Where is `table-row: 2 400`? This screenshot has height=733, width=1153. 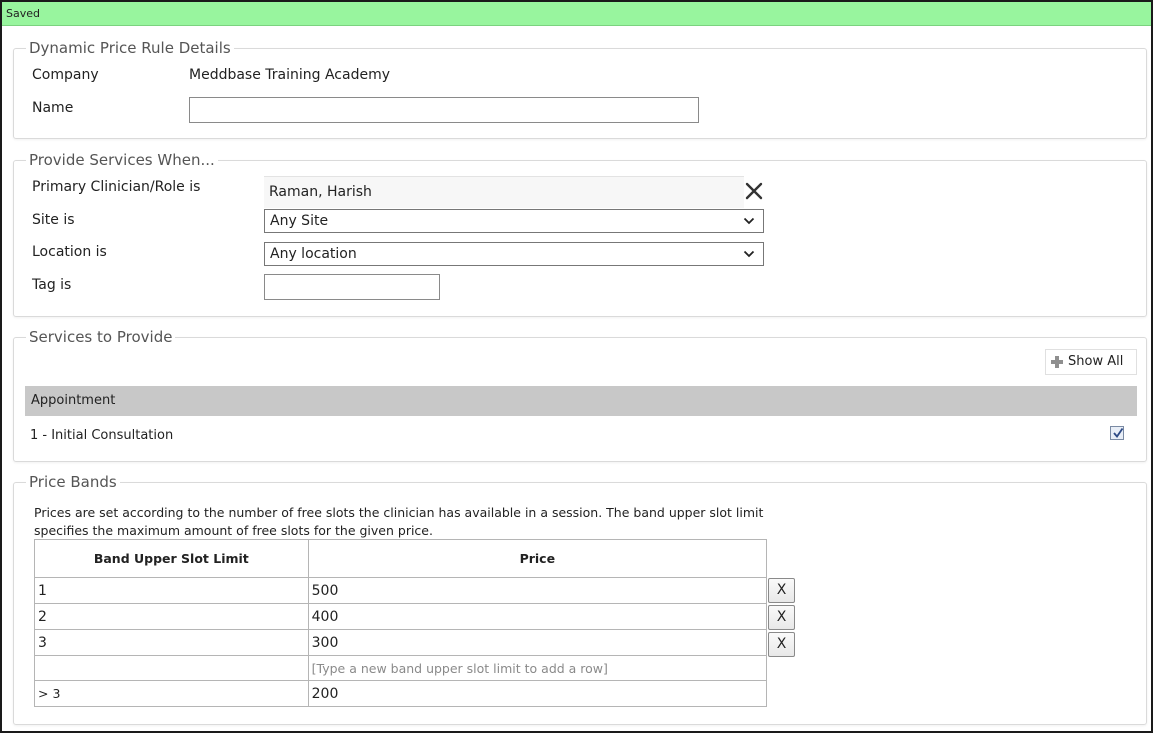
table-row: 2 400 is located at coordinates (401, 616).